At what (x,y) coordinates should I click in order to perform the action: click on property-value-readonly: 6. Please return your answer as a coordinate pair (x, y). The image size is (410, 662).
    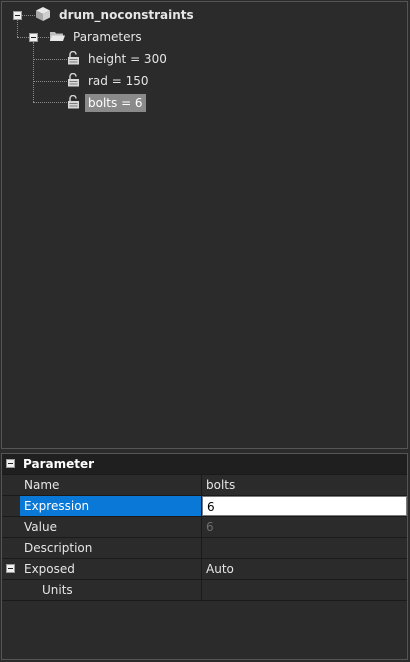
    Looking at the image, I should click on (210, 527).